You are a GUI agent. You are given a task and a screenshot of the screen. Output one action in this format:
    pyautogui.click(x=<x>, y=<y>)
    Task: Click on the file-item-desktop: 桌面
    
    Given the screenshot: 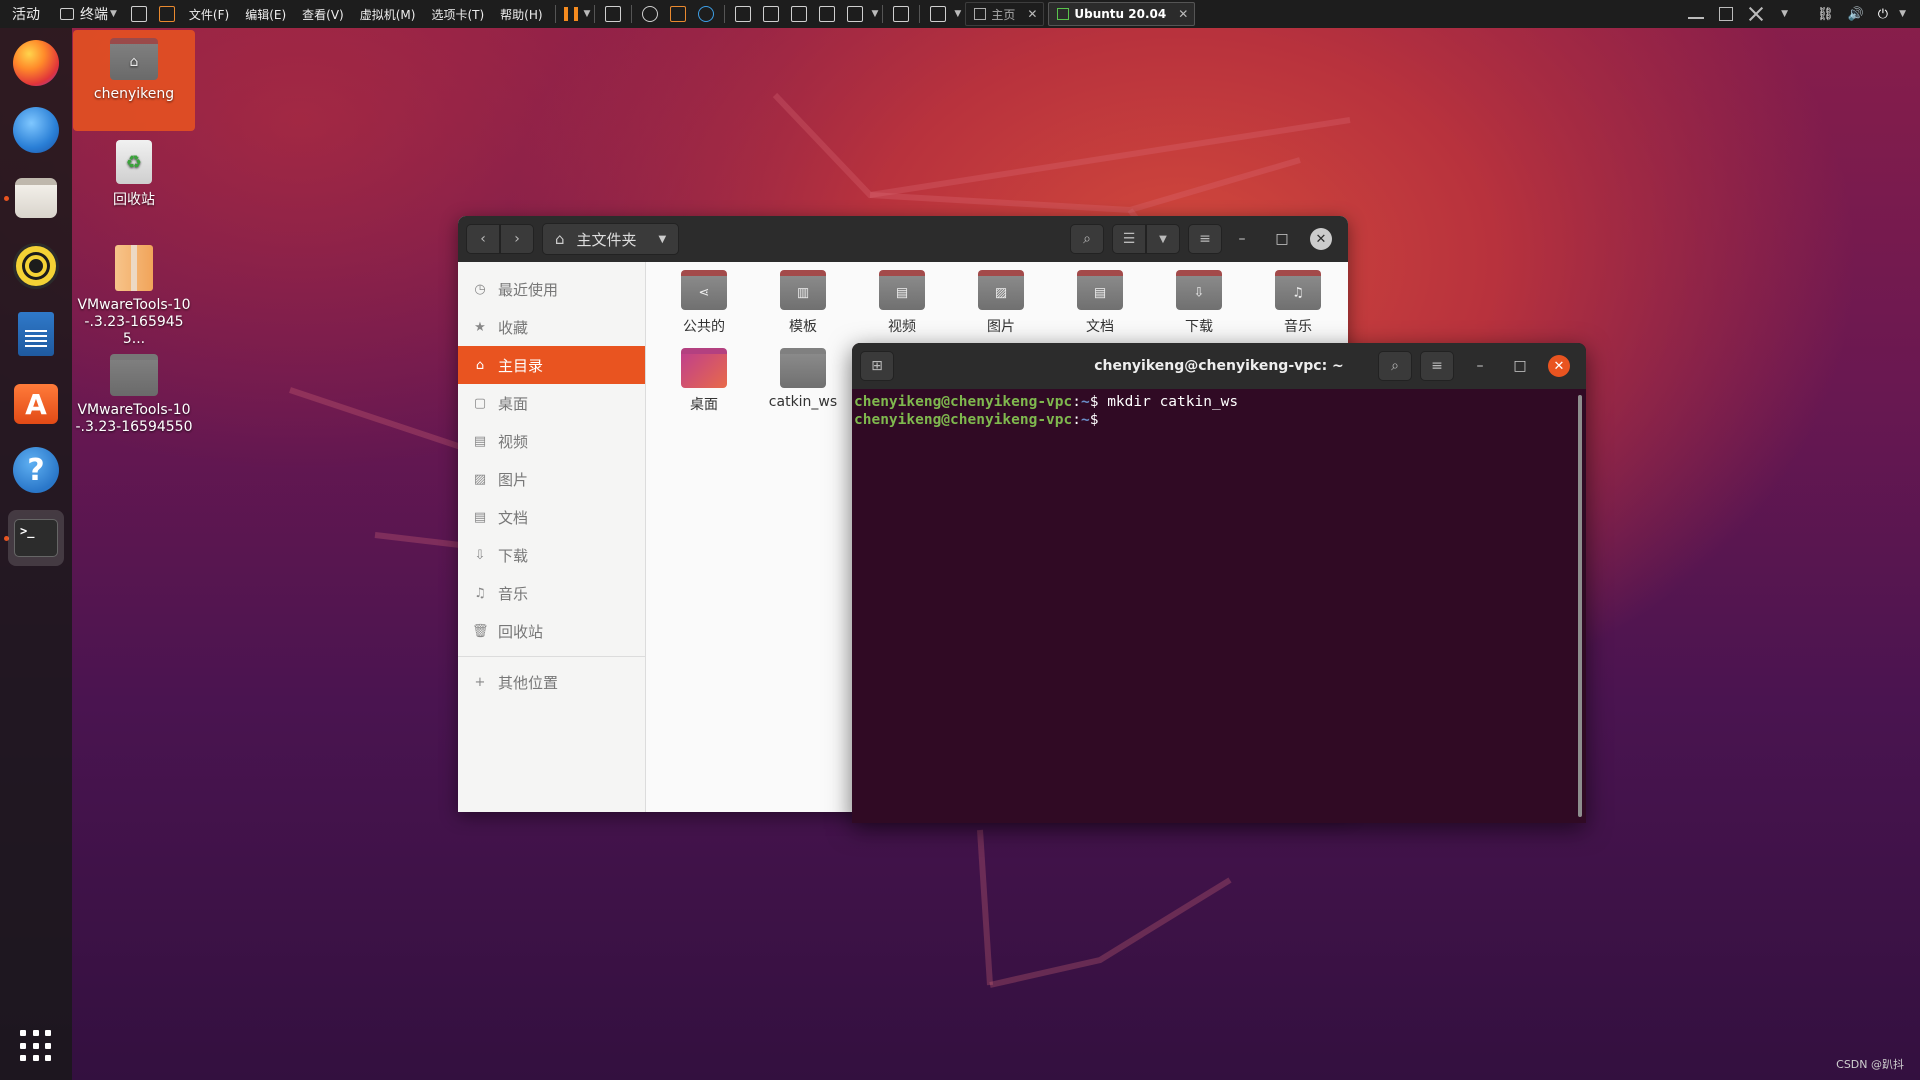 What is the action you would take?
    pyautogui.click(x=704, y=381)
    